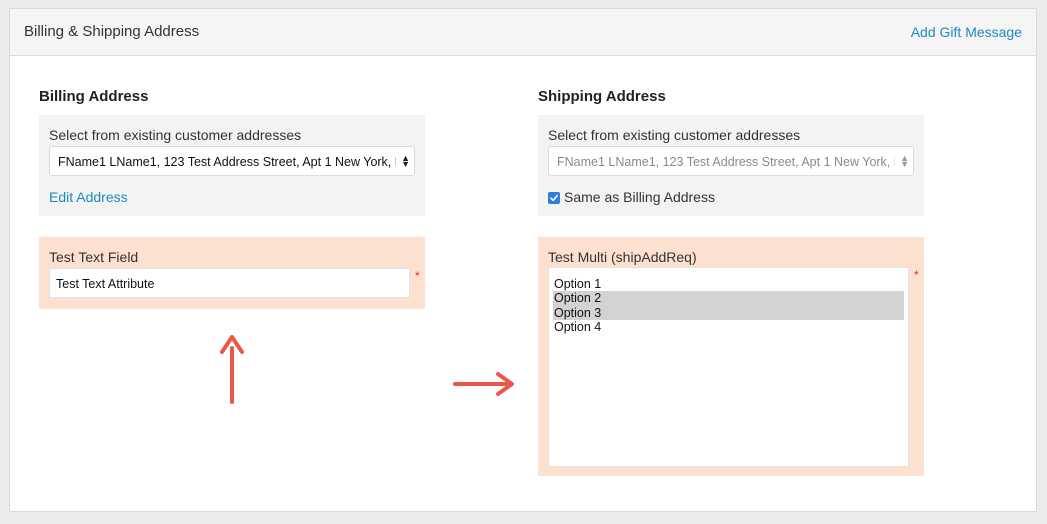  Describe the element at coordinates (112, 31) in the screenshot. I see `panel-title: Billing & Shipping Address` at that location.